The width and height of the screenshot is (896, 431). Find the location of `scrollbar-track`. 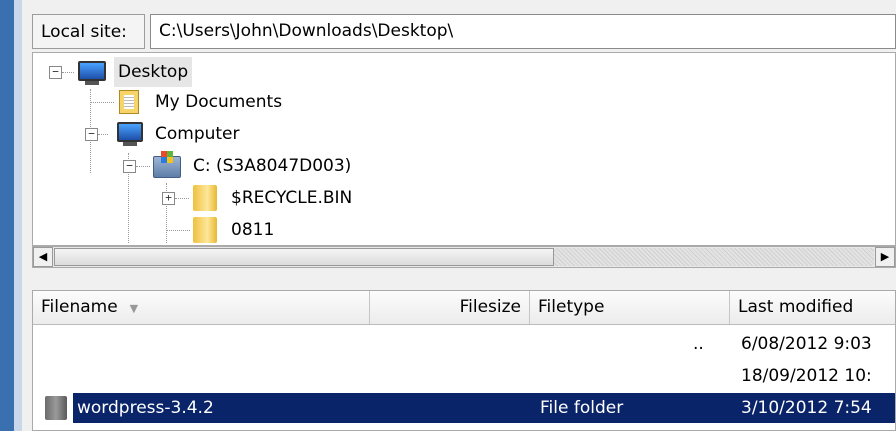

scrollbar-track is located at coordinates (714, 257).